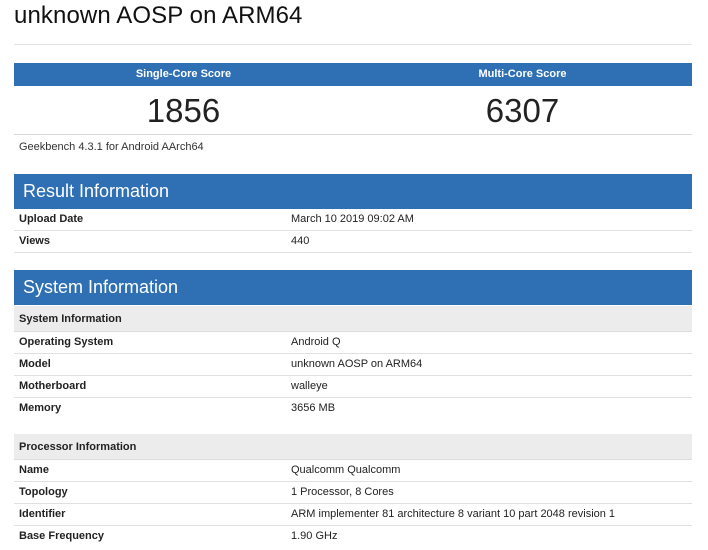 This screenshot has width=708, height=550. Describe the element at coordinates (353, 110) in the screenshot. I see `score-values: 1856 6307` at that location.